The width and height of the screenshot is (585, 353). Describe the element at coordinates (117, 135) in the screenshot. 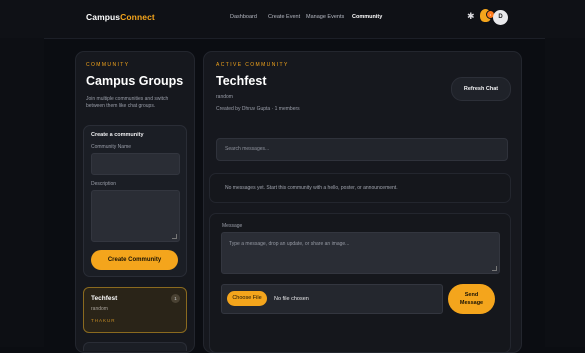

I see `create-community-heading: Create a community` at that location.